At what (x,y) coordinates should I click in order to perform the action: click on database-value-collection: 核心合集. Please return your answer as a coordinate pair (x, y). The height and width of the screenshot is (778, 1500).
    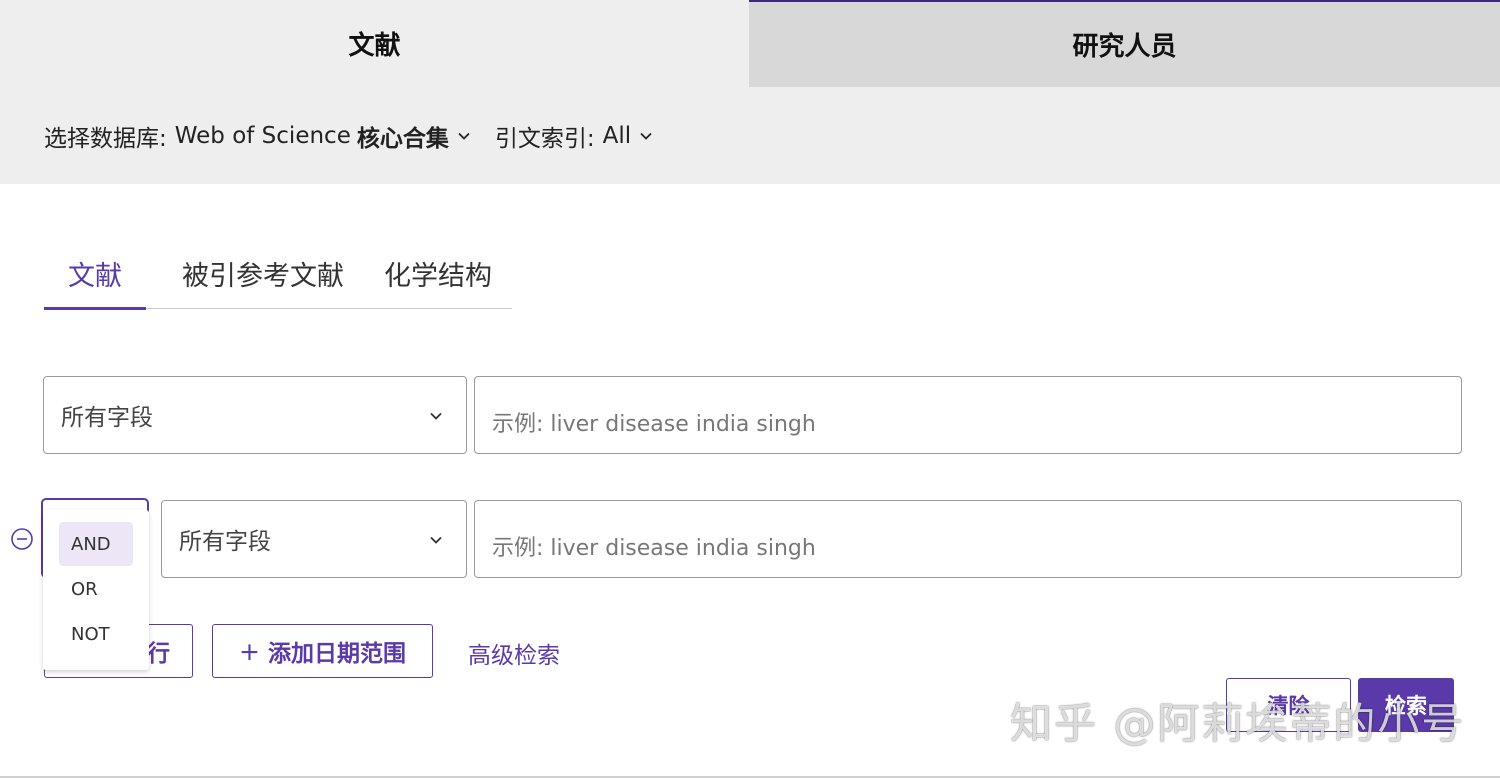
    Looking at the image, I should click on (402, 138).